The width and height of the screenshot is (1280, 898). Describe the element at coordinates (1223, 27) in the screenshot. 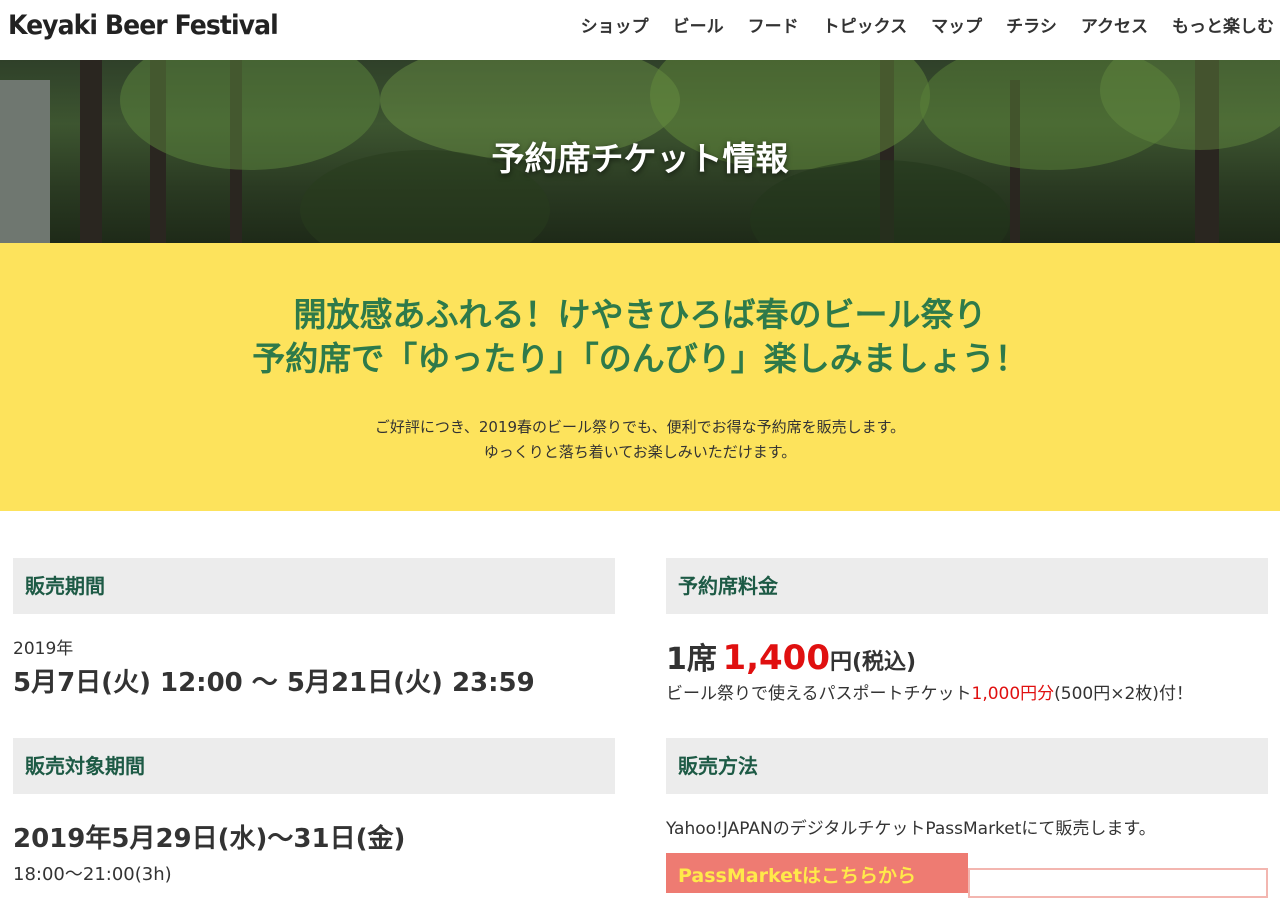

I see `nav-enjoy-more: もっと楽しむ` at that location.